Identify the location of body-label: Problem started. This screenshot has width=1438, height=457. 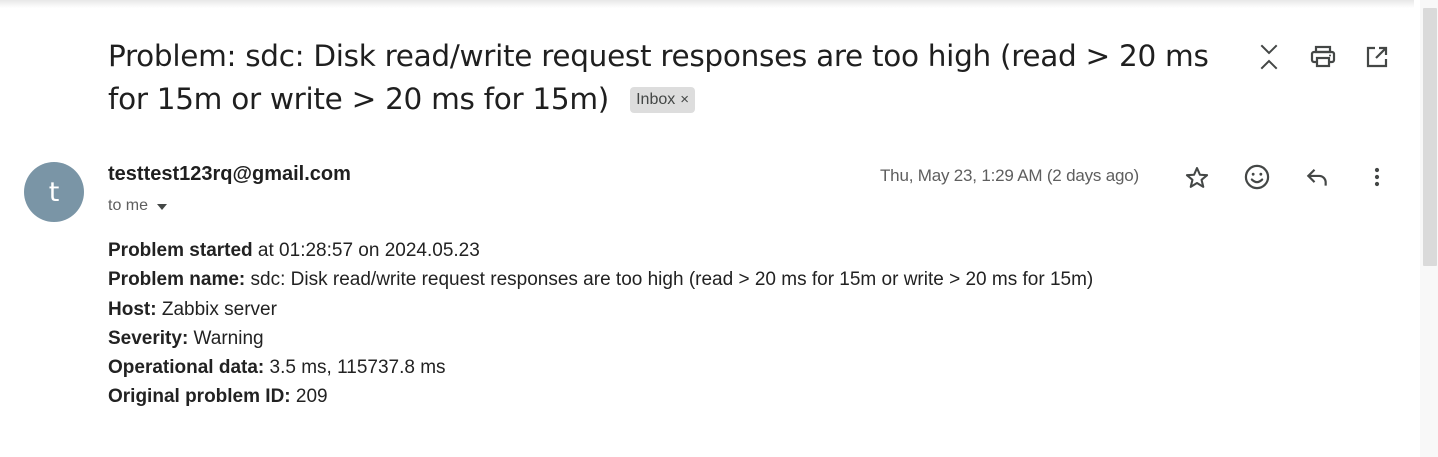
(180, 250).